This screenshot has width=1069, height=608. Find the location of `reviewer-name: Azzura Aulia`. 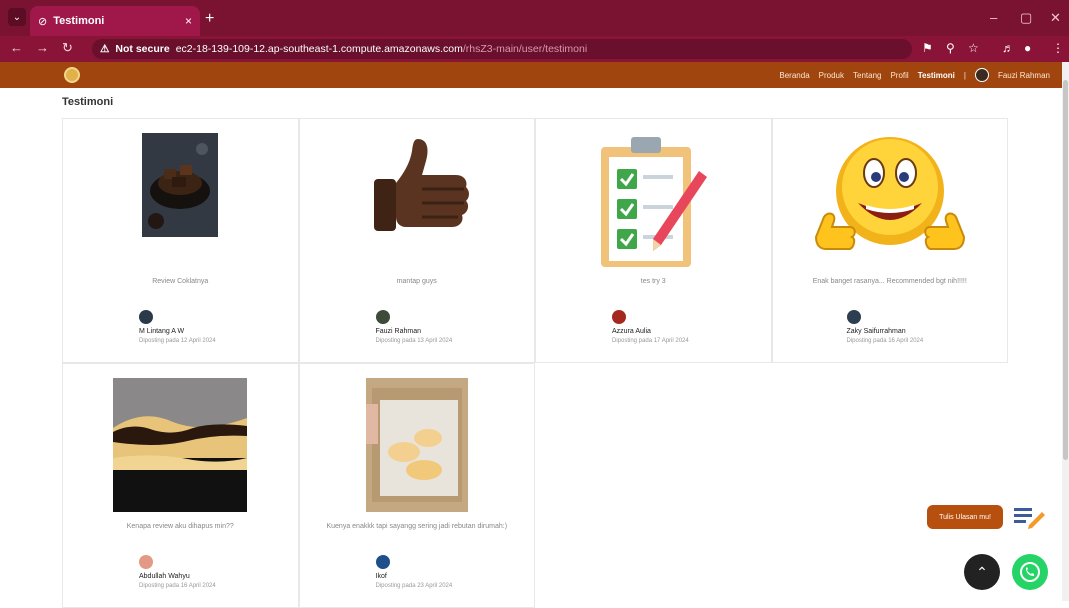

reviewer-name: Azzura Aulia is located at coordinates (631, 331).